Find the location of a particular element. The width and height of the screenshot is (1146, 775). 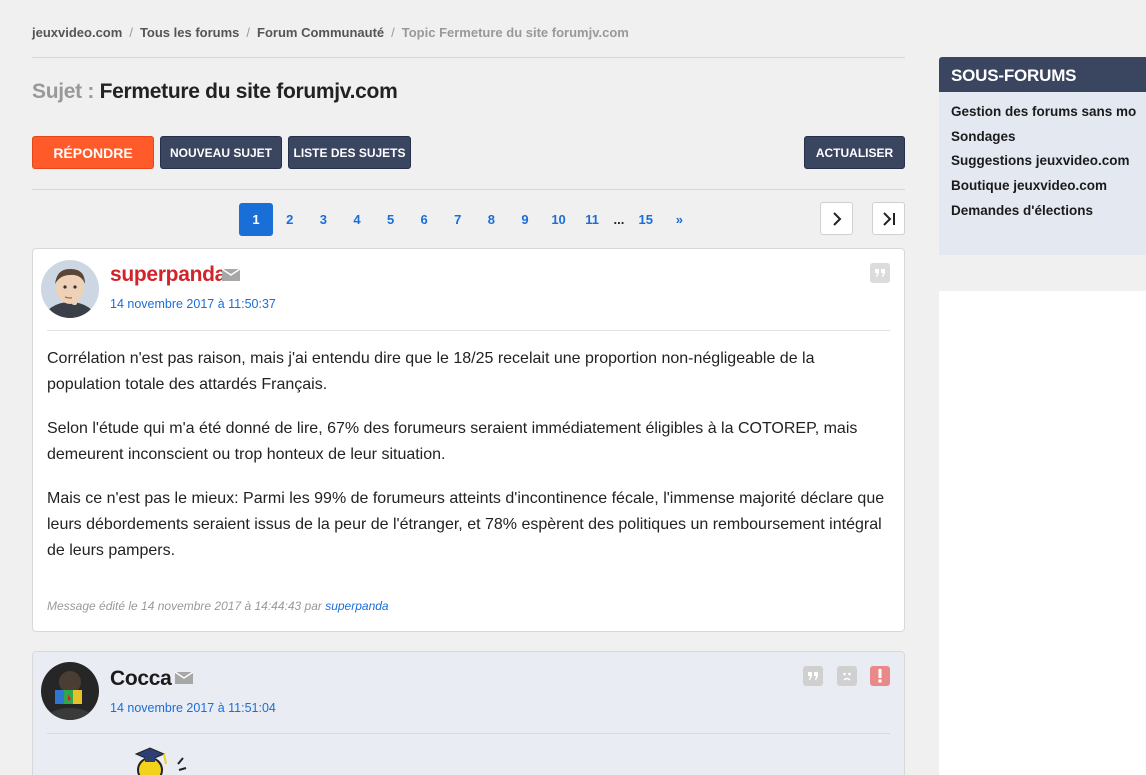

page-link: 9 is located at coordinates (525, 219).